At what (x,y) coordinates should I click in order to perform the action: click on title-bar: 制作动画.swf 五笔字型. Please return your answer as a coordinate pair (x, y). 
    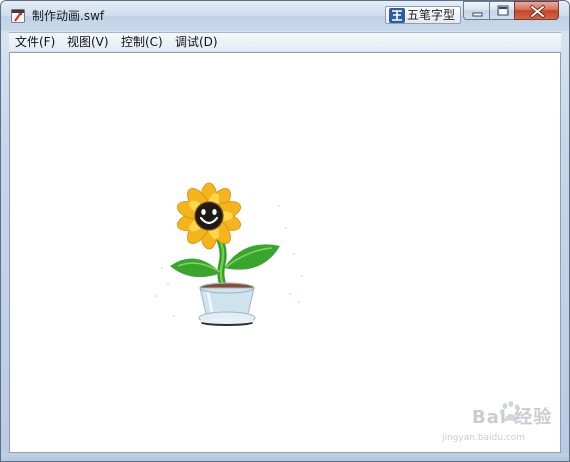
    Looking at the image, I should click on (285, 16).